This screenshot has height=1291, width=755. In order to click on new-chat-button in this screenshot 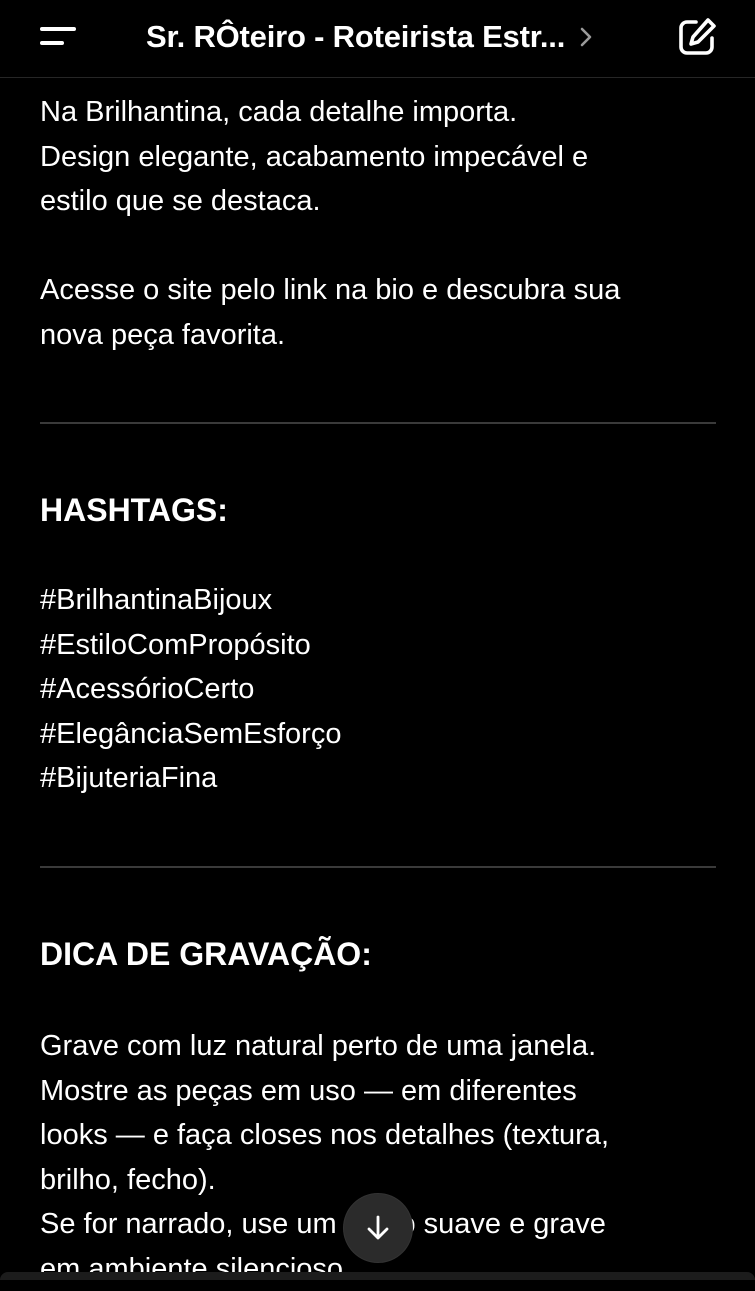, I will do `click(697, 37)`.